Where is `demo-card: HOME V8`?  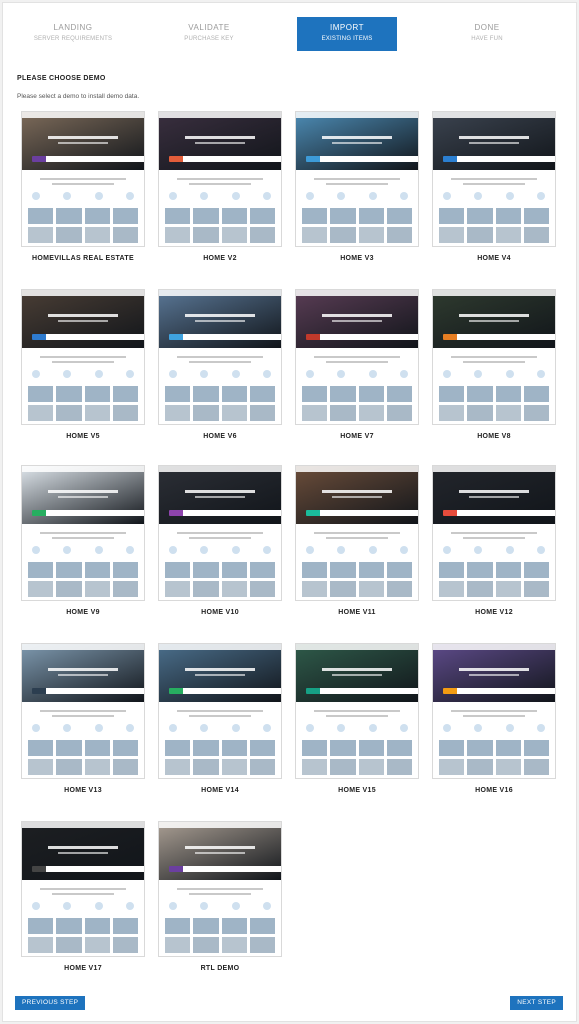 demo-card: HOME V8 is located at coordinates (494, 364).